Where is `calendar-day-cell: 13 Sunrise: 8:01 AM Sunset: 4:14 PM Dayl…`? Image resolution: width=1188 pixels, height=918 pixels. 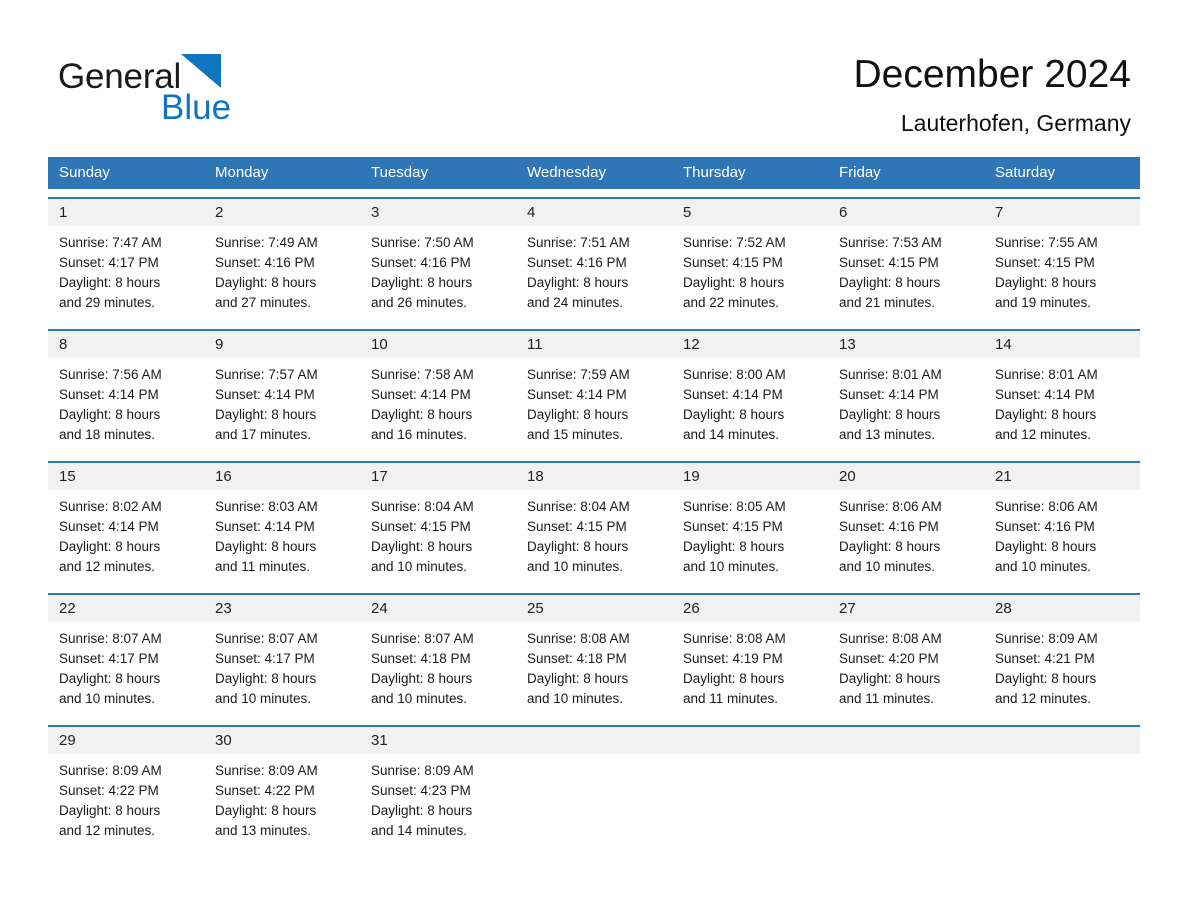 calendar-day-cell: 13 Sunrise: 8:01 AM Sunset: 4:14 PM Dayl… is located at coordinates (906, 392).